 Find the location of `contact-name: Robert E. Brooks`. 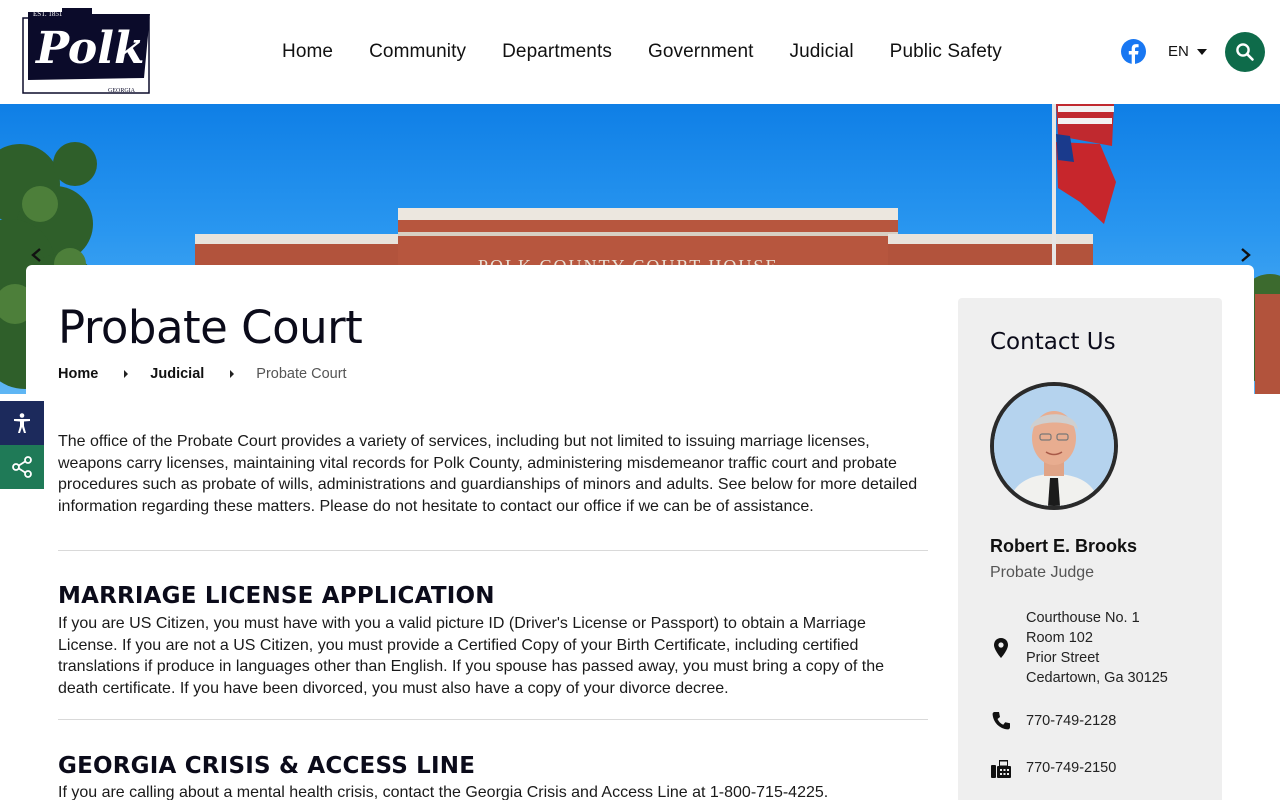

contact-name: Robert E. Brooks is located at coordinates (1064, 546).